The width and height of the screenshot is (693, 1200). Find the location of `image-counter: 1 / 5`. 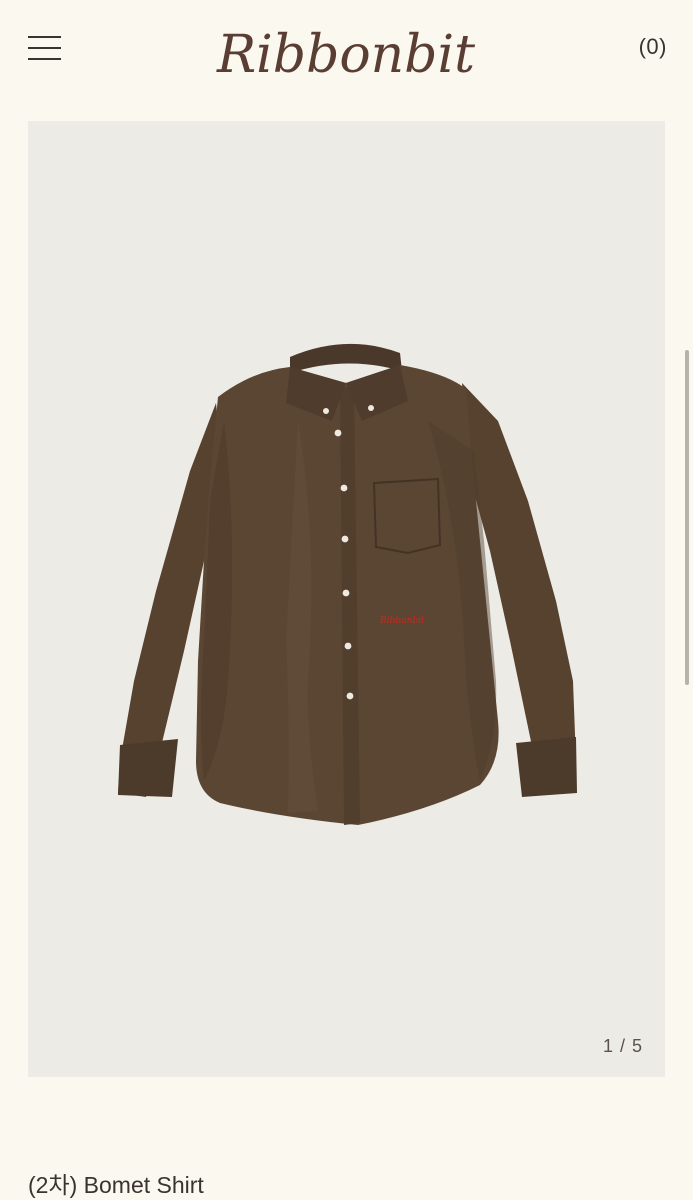

image-counter: 1 / 5 is located at coordinates (622, 1046).